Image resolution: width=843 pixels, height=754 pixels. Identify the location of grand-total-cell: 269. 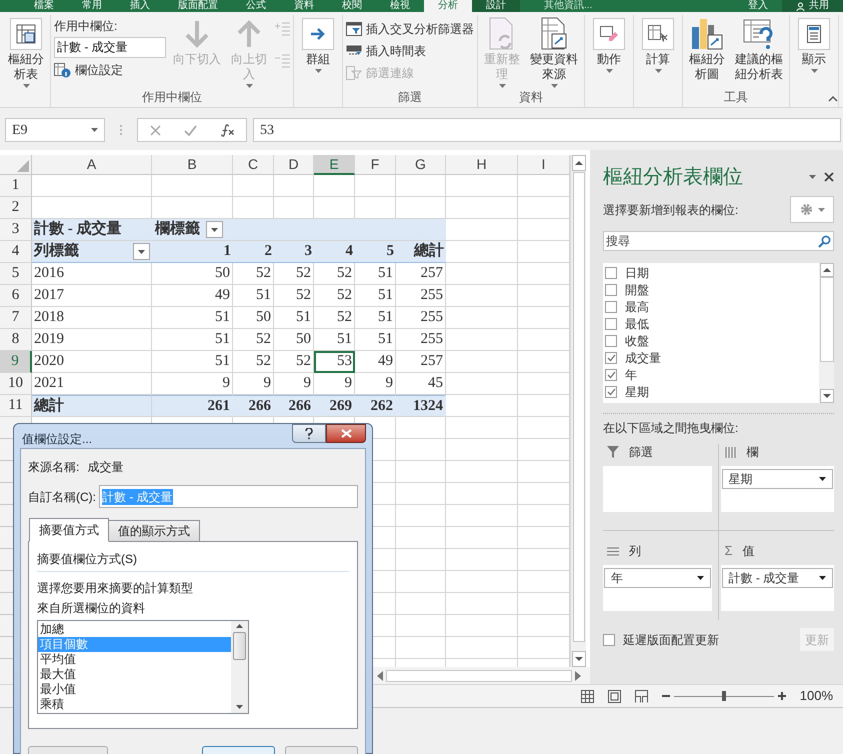
(334, 406).